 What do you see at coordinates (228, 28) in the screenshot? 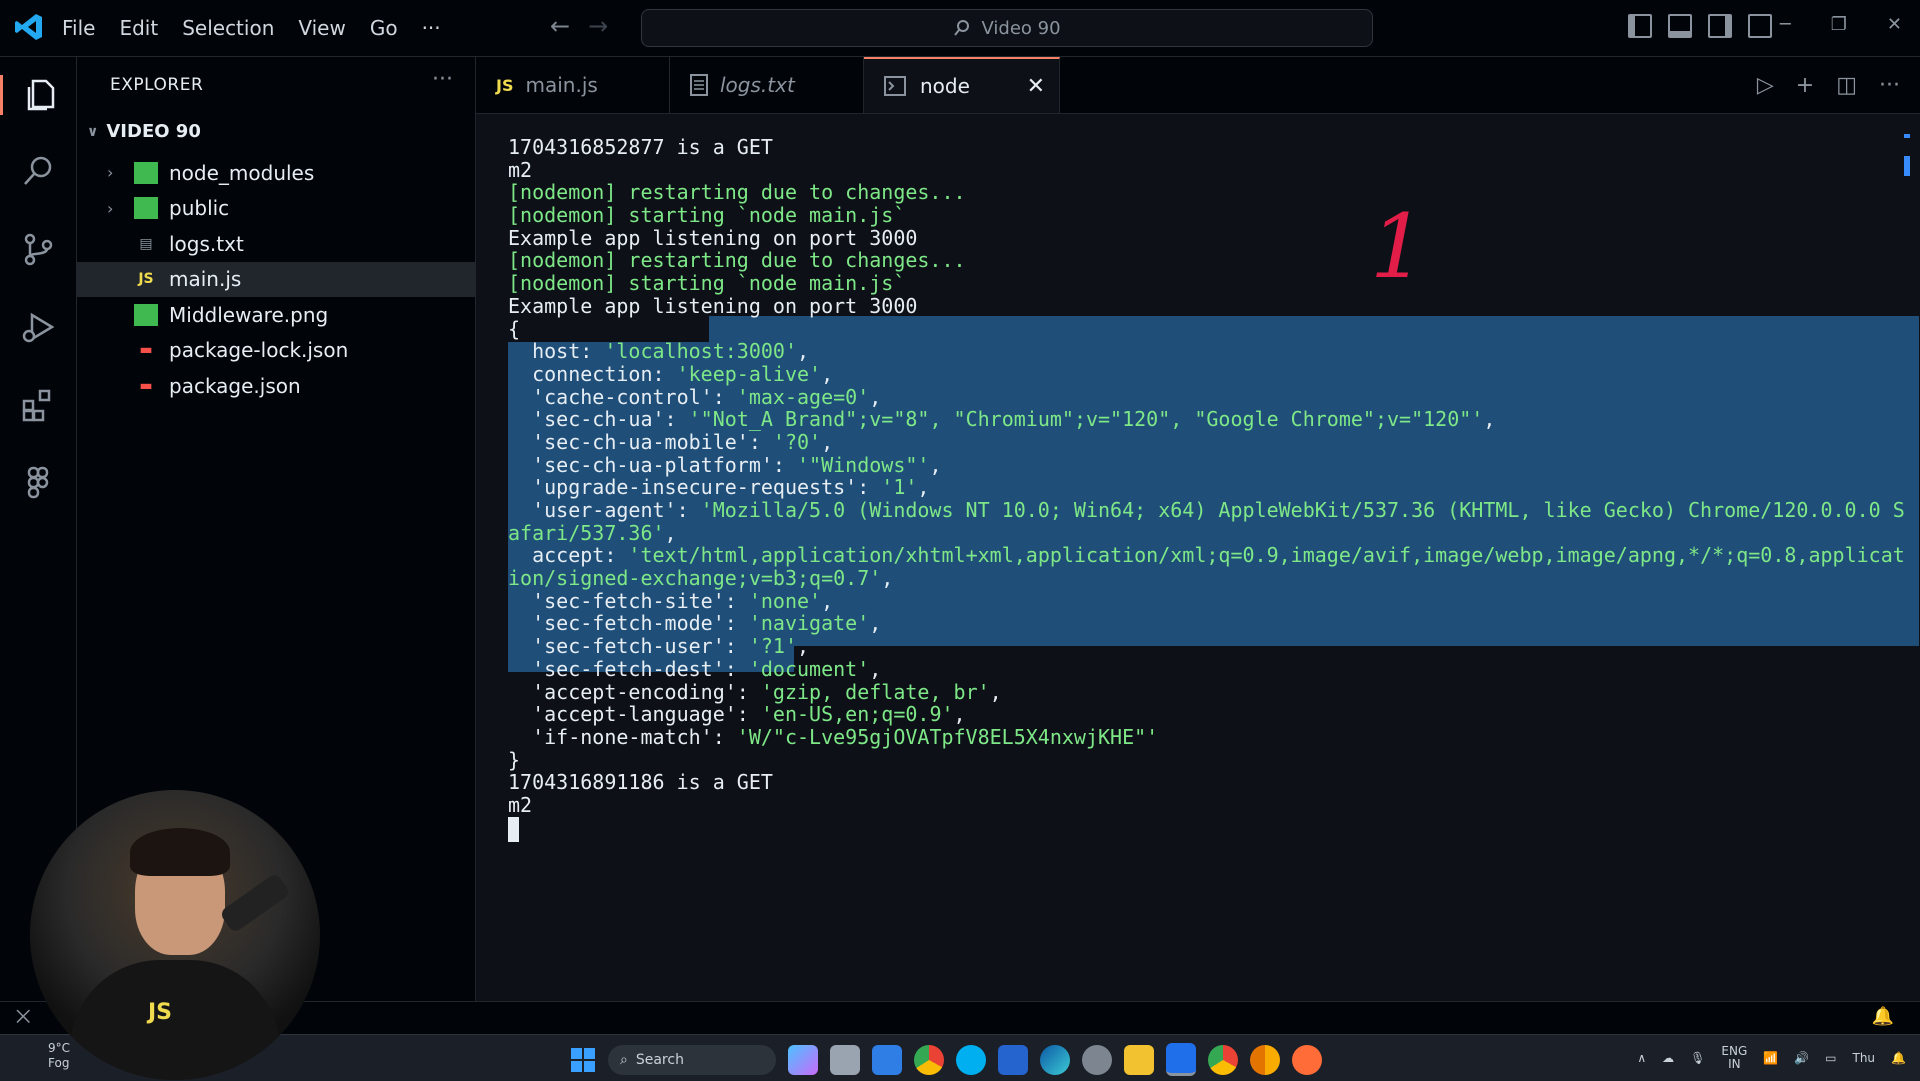
I see `menu-selection: Selection` at bounding box center [228, 28].